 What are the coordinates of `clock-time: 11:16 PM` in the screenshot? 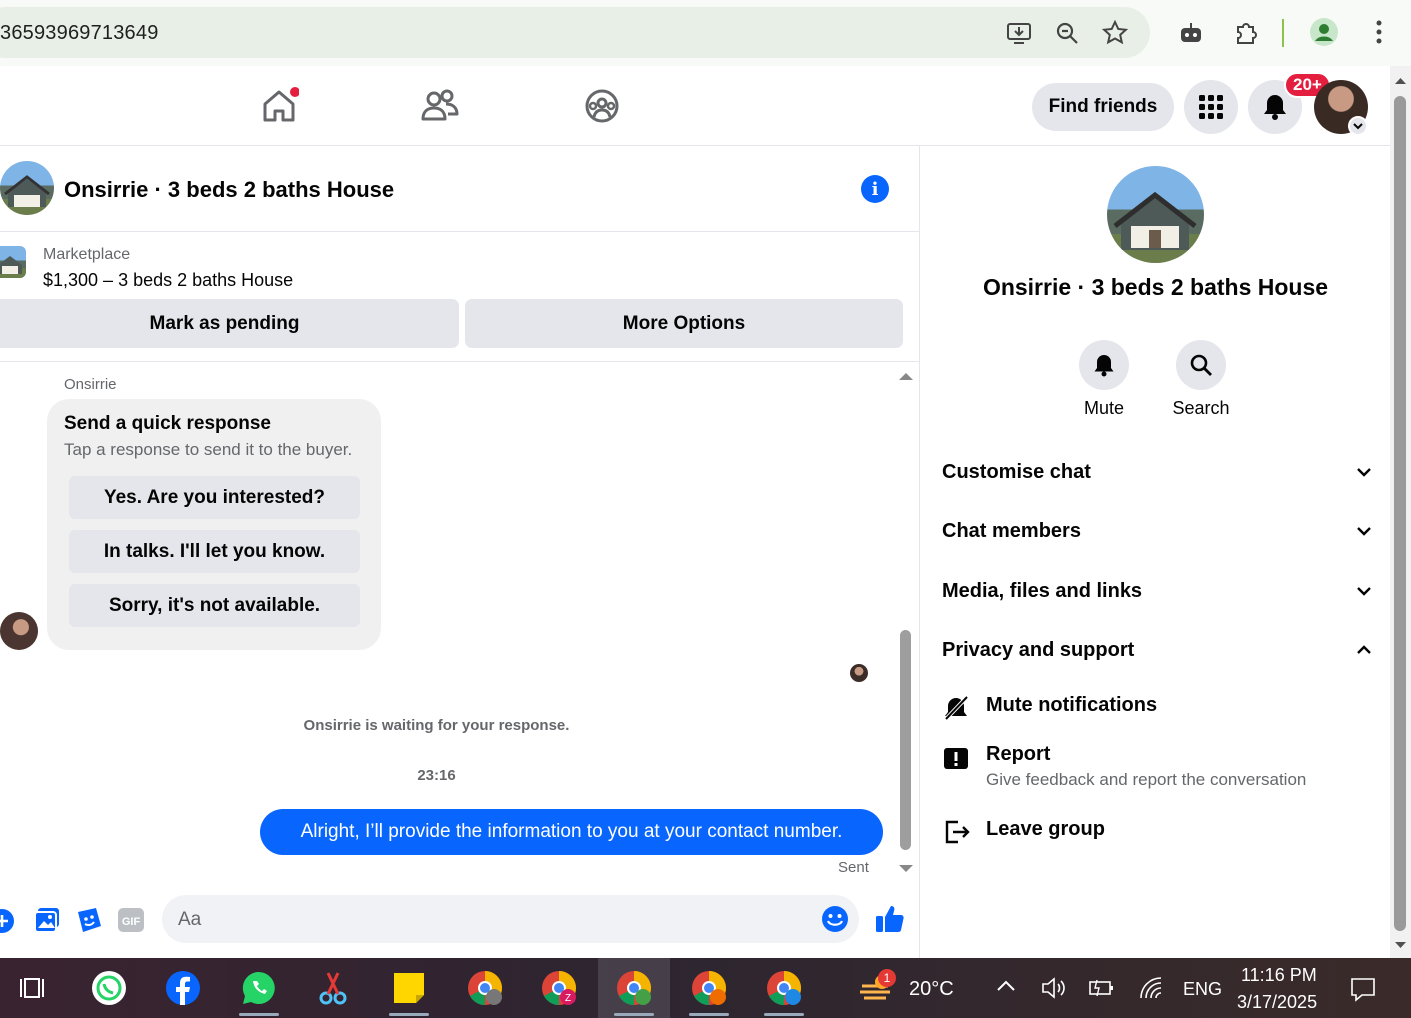 It's located at (1279, 975).